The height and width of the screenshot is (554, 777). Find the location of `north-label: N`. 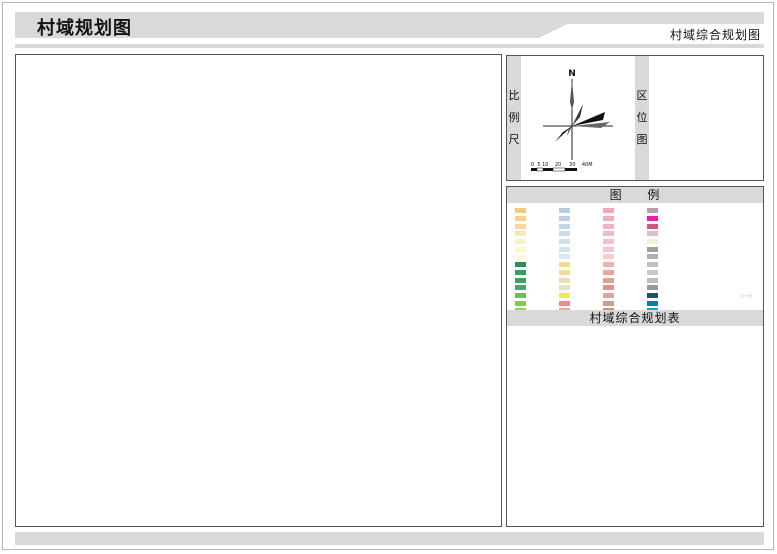

north-label: N is located at coordinates (572, 74).